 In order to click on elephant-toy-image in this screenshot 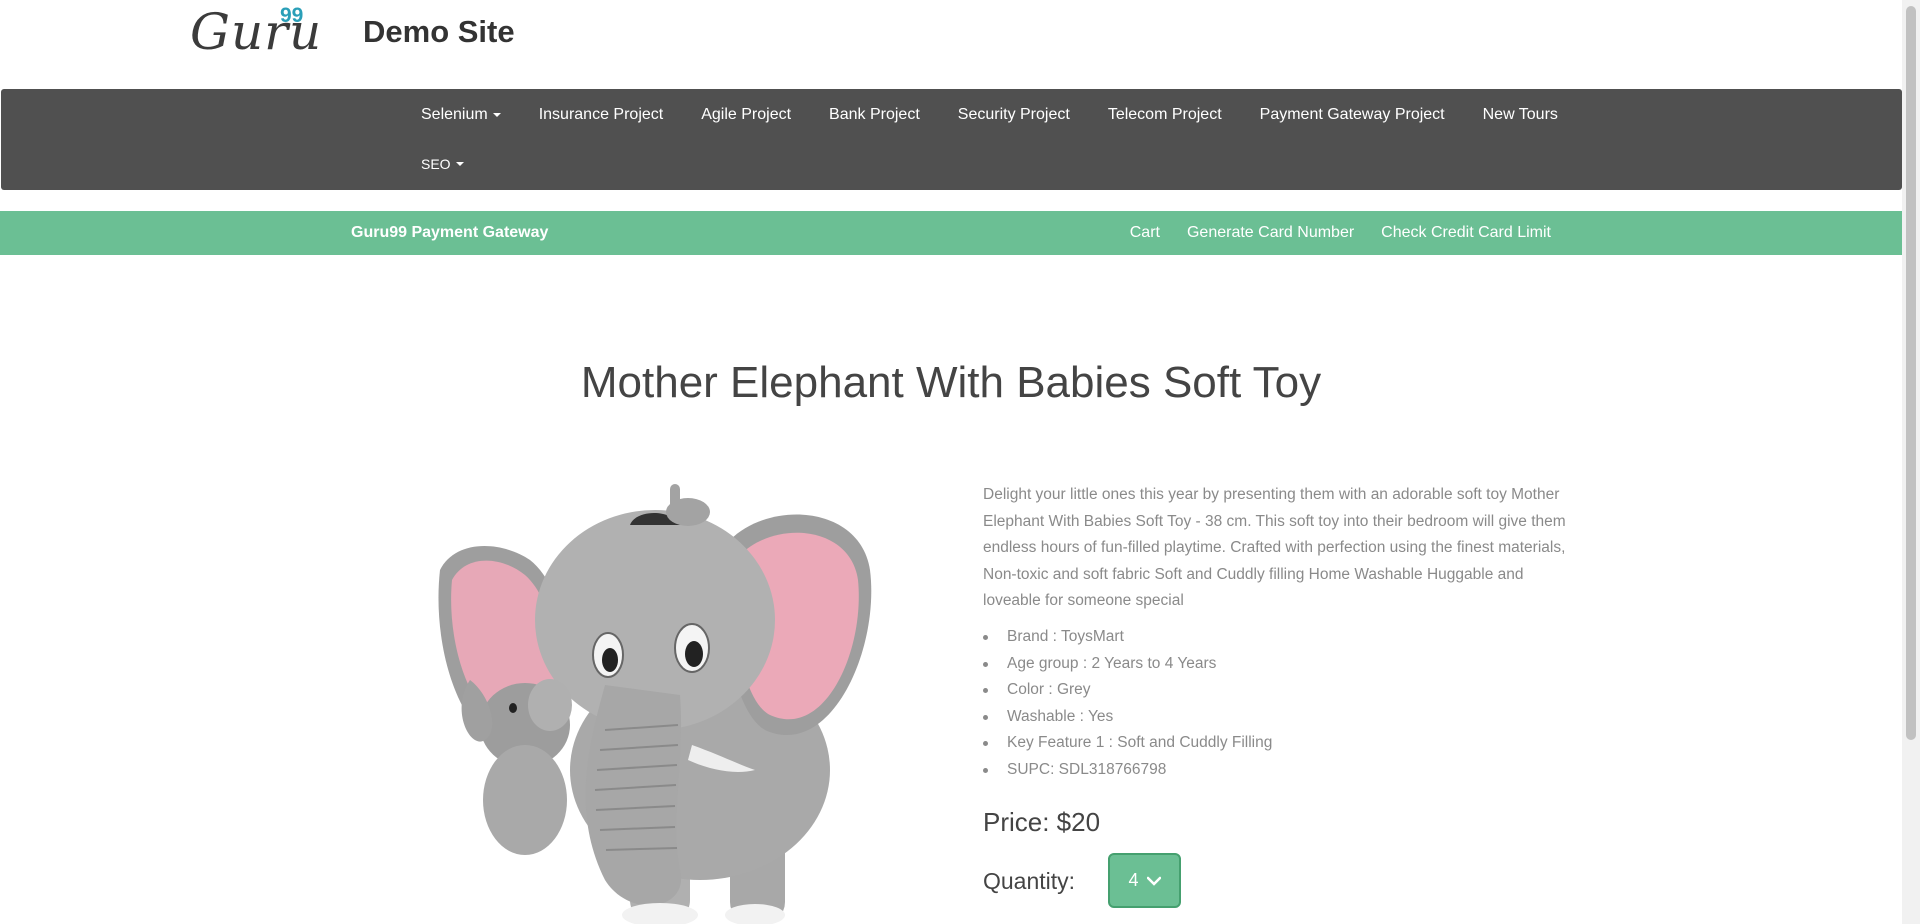, I will do `click(655, 704)`.